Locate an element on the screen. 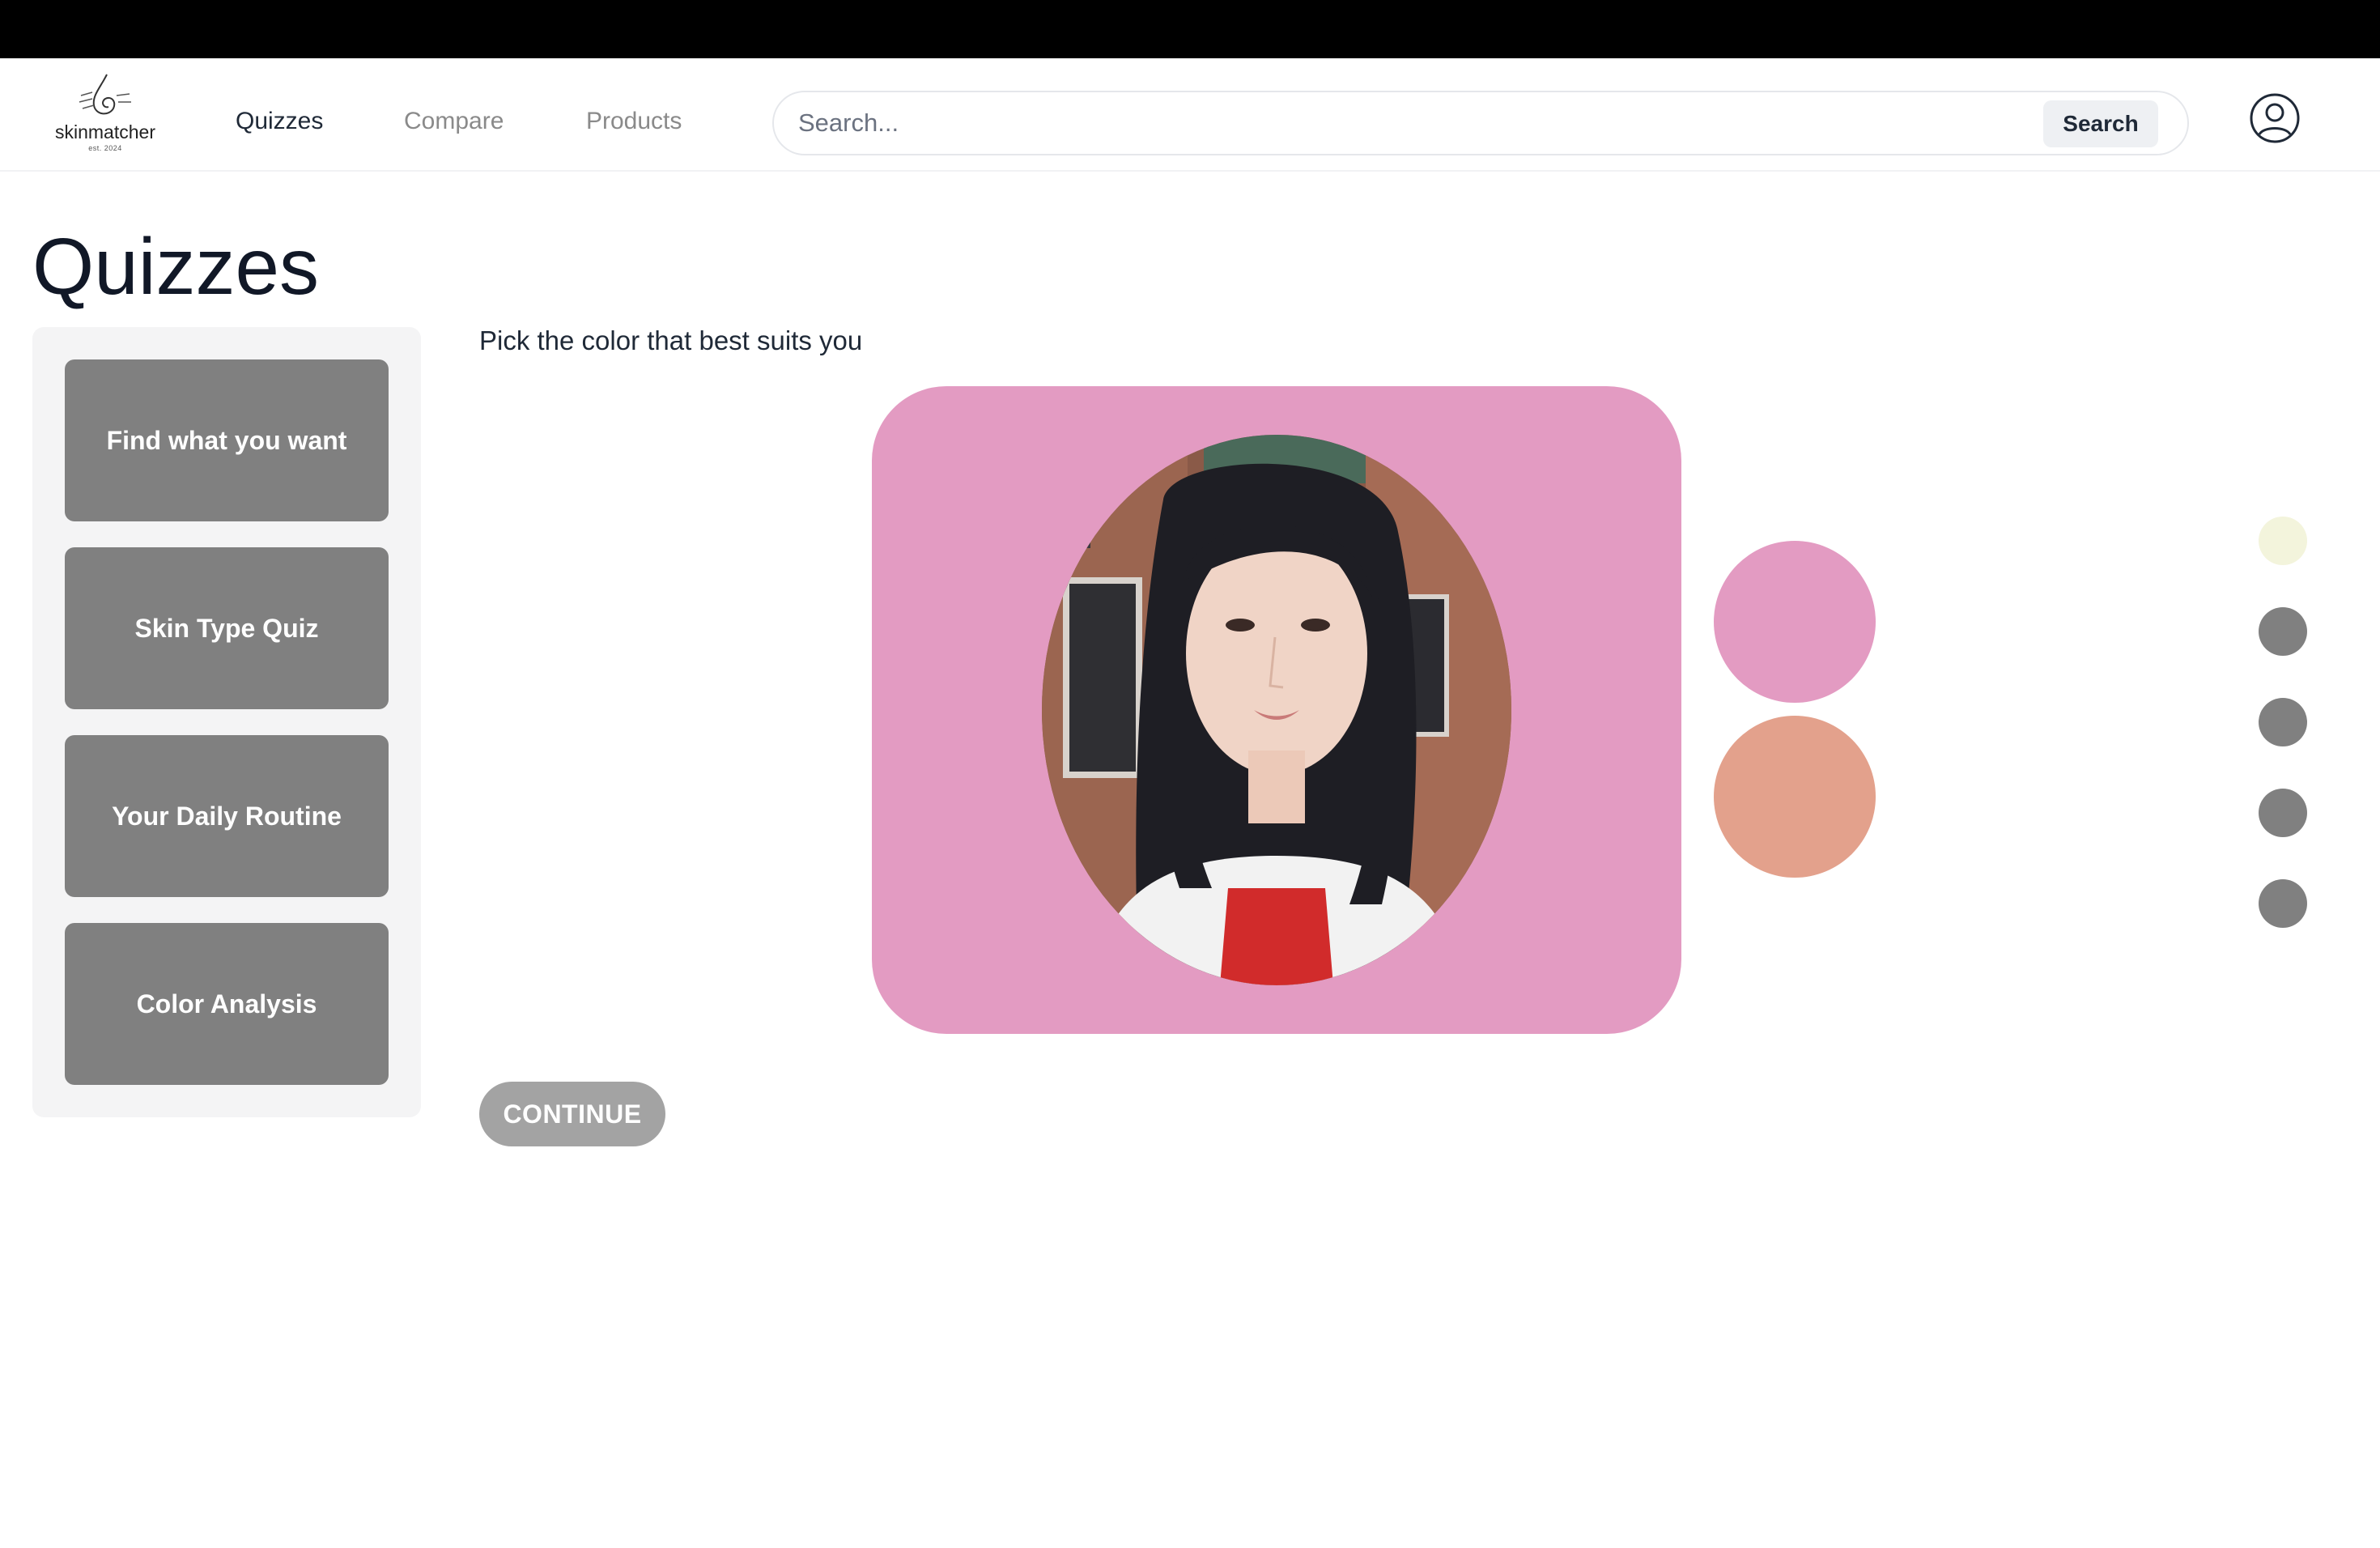  search-bar: Search is located at coordinates (1481, 123).